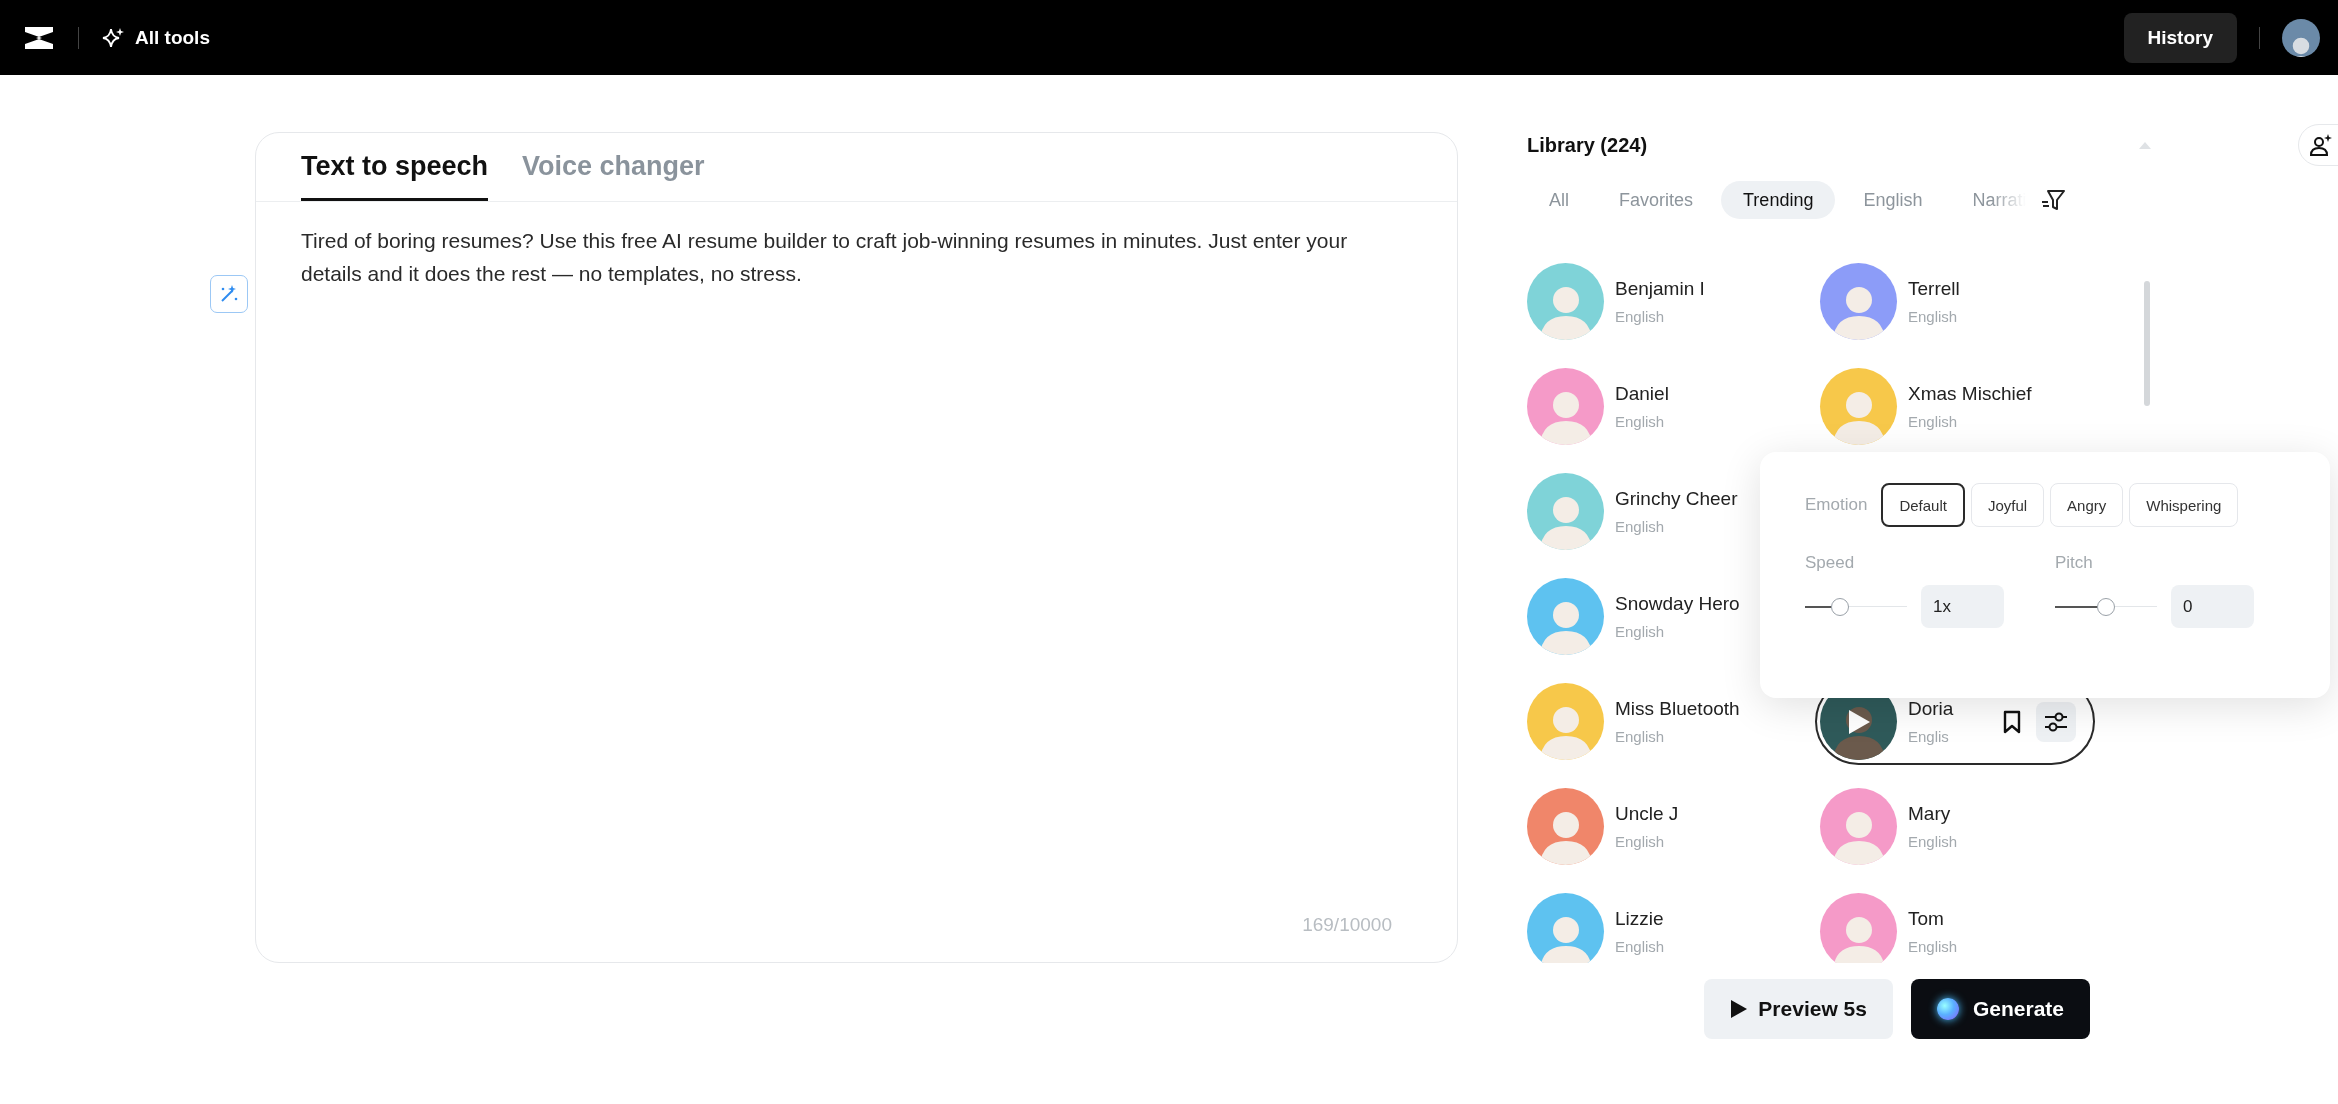 Image resolution: width=2338 pixels, height=1104 pixels. What do you see at coordinates (1739, 1009) in the screenshot?
I see `play-icon` at bounding box center [1739, 1009].